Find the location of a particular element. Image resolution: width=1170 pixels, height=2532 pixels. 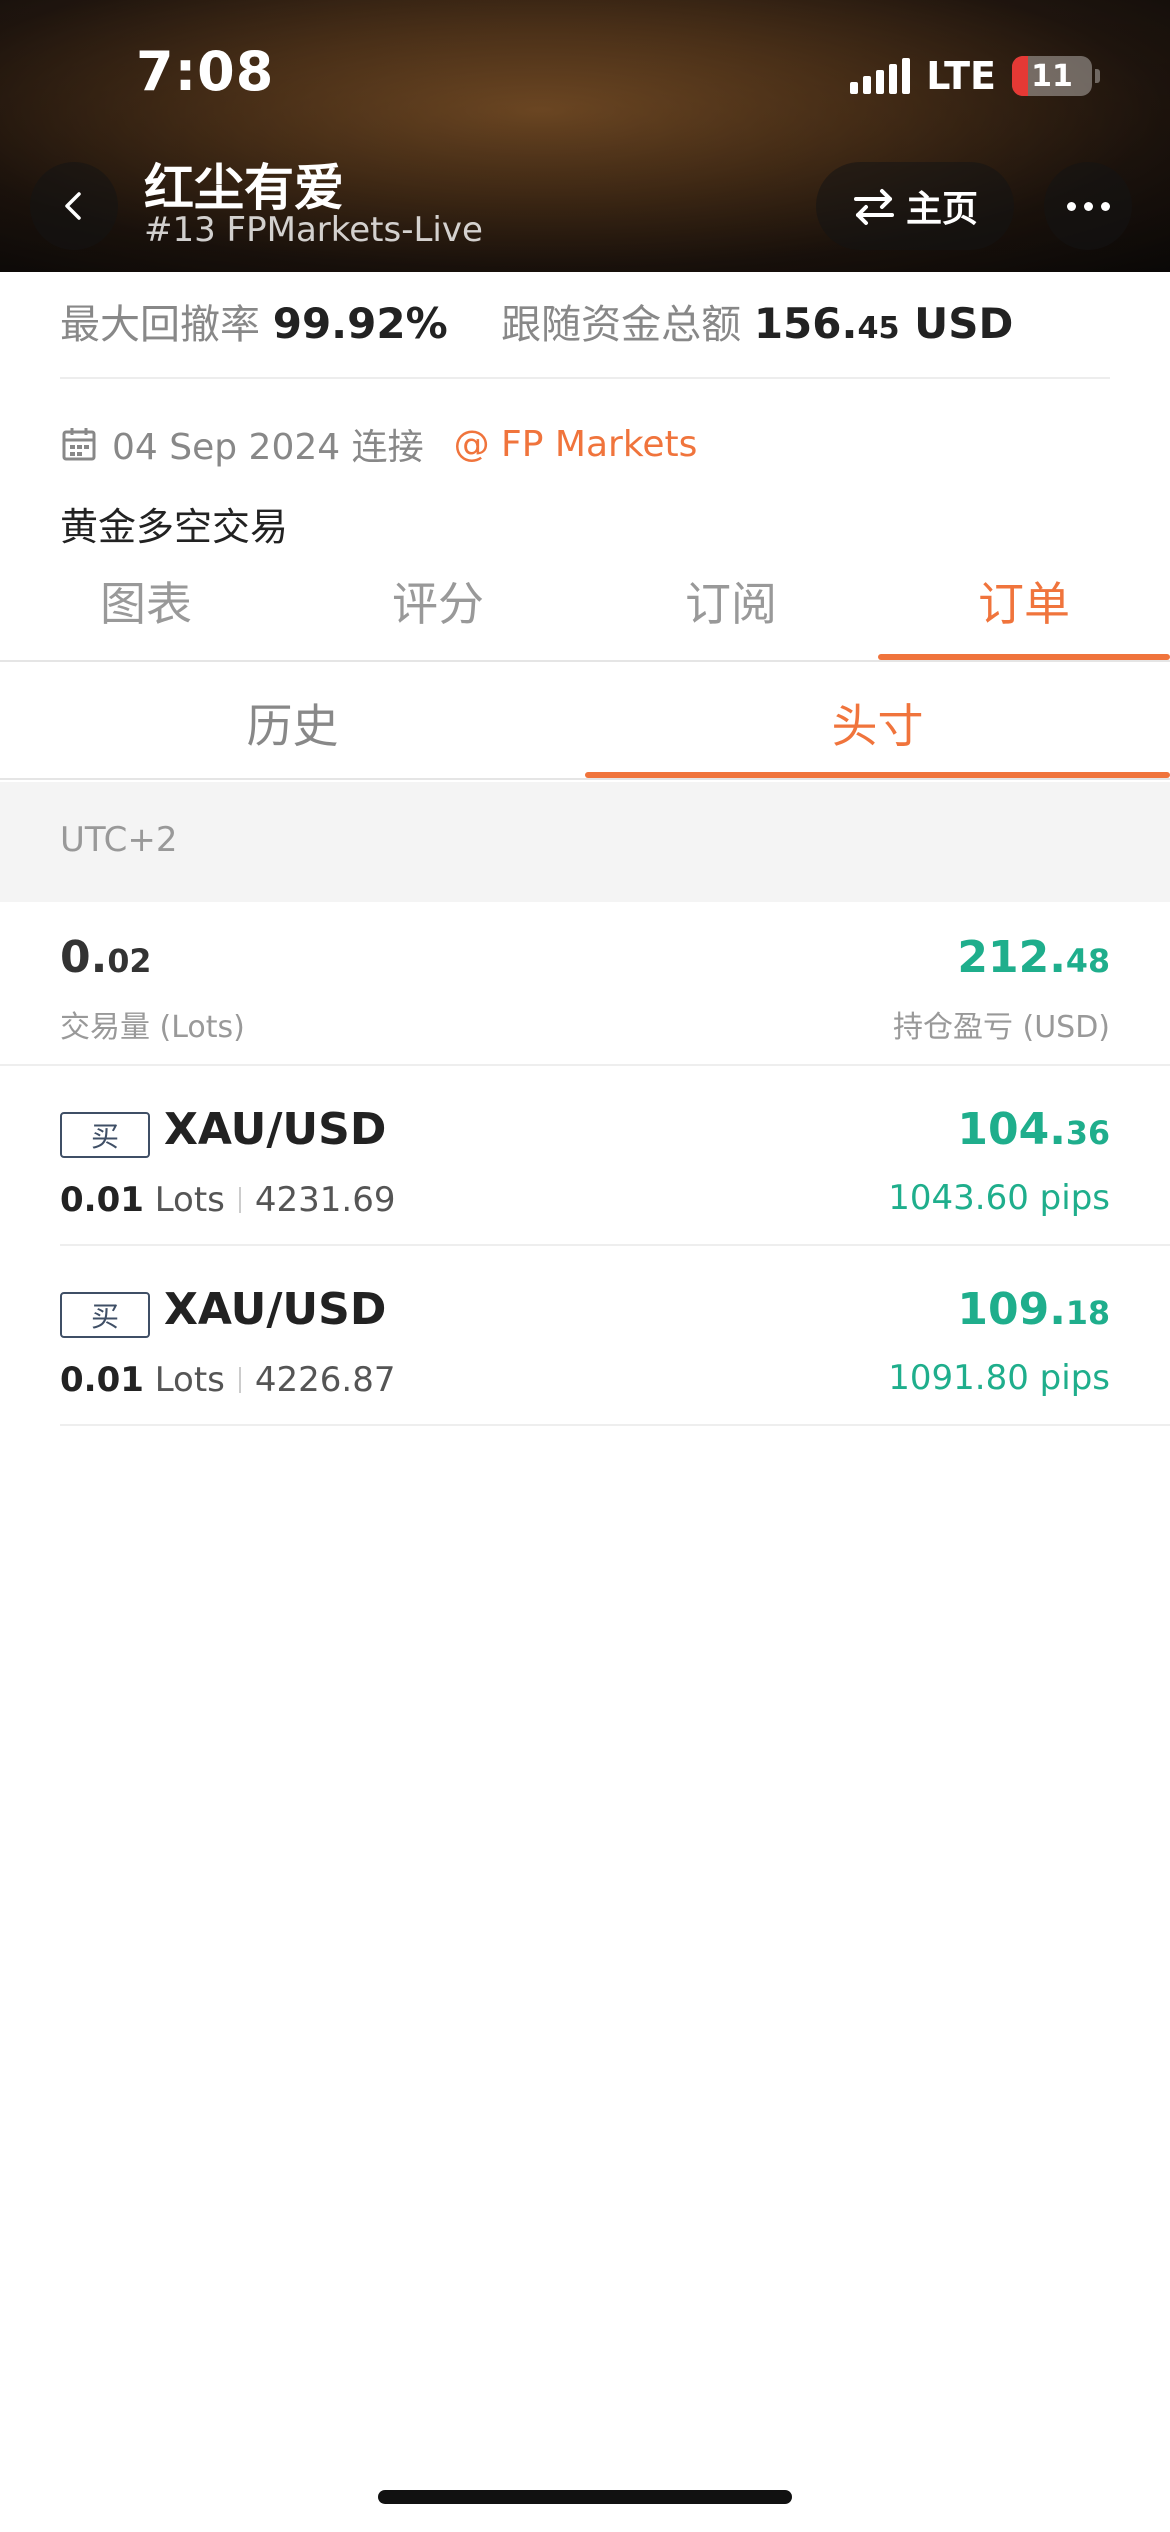

swap-icon is located at coordinates (873, 207).